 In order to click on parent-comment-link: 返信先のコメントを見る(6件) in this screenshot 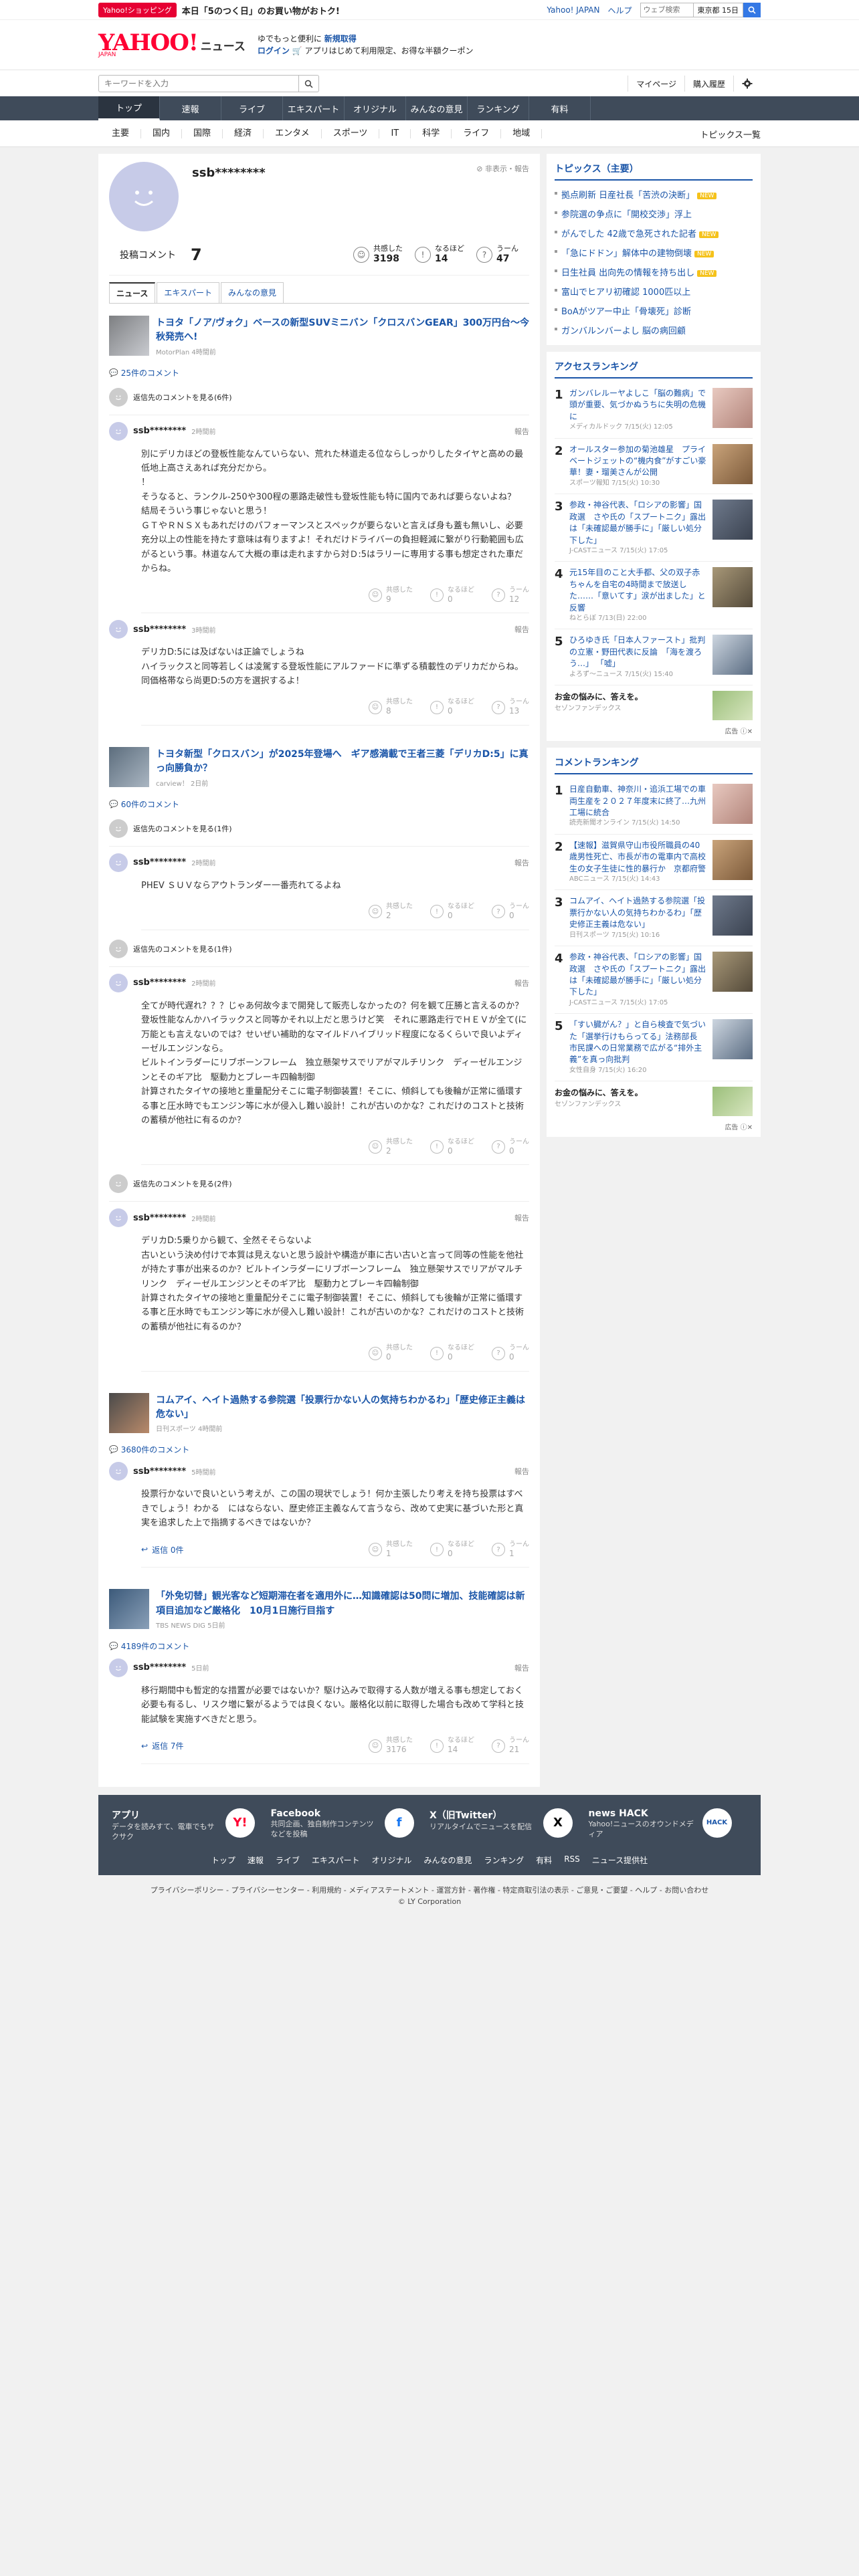, I will do `click(319, 397)`.